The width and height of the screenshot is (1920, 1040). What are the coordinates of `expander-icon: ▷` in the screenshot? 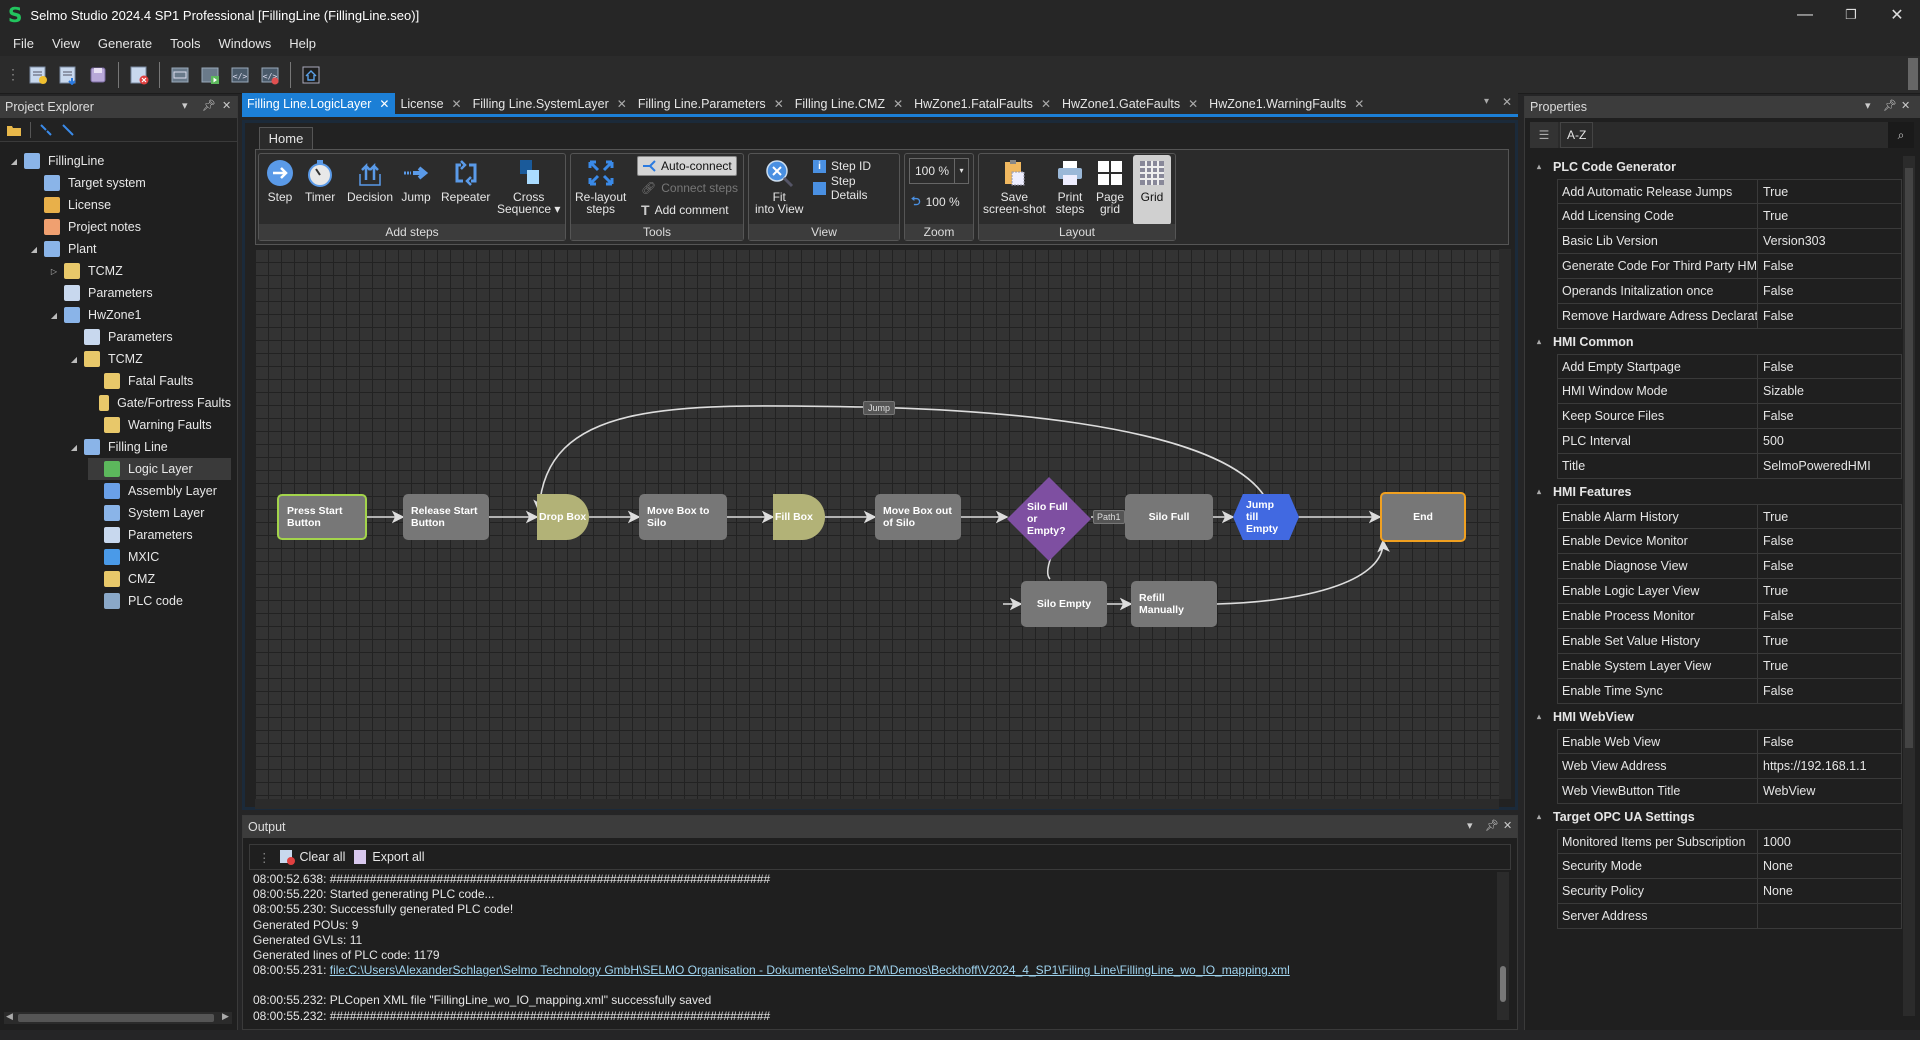 It's located at (54, 271).